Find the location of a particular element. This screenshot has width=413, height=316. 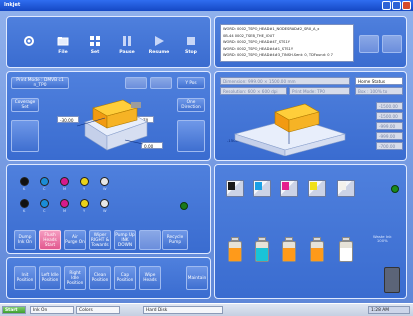

nozzle-label: C is located at coordinates (44, 211).